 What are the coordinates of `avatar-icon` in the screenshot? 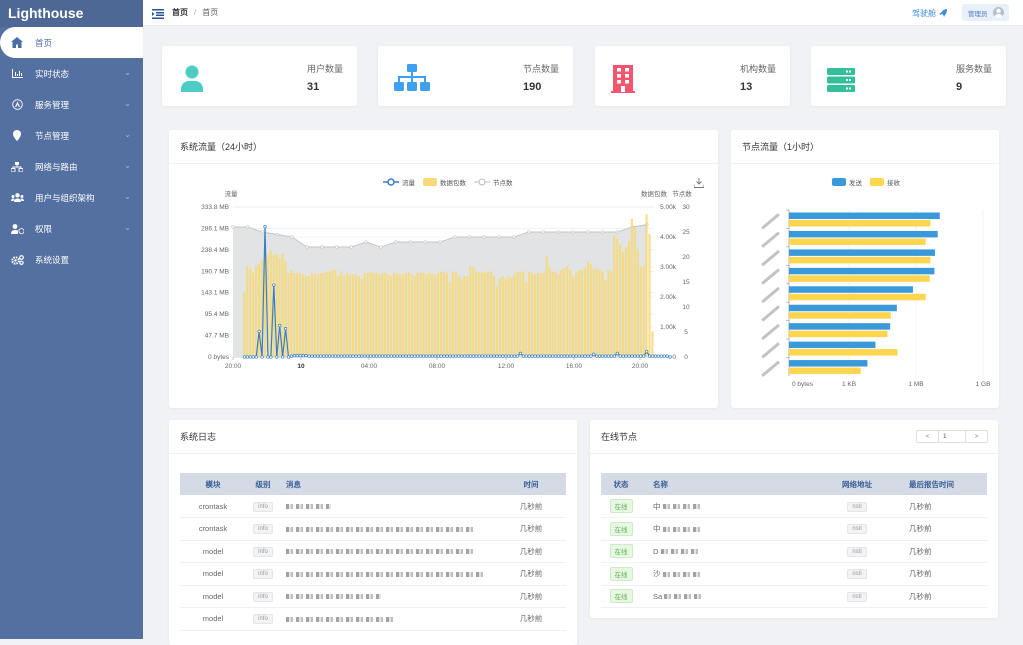 It's located at (998, 12).